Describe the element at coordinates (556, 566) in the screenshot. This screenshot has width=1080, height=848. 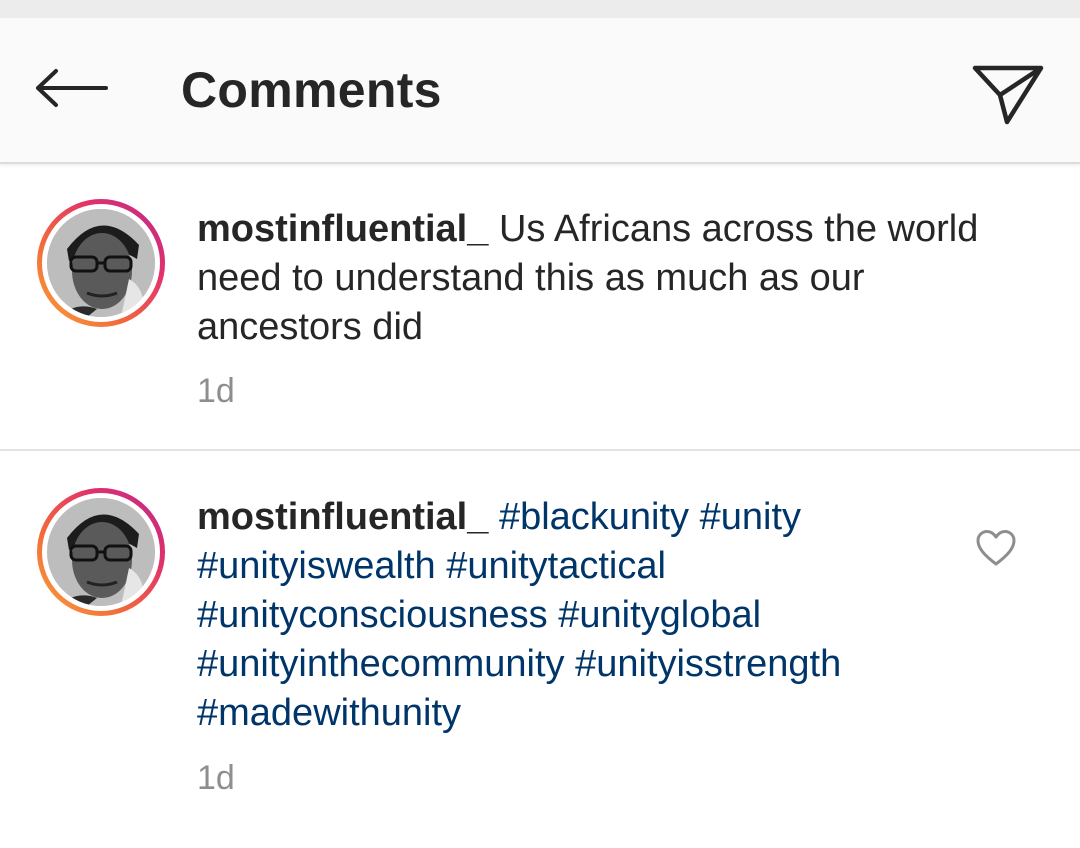
I see `hashtag-link: #unitytactical` at that location.